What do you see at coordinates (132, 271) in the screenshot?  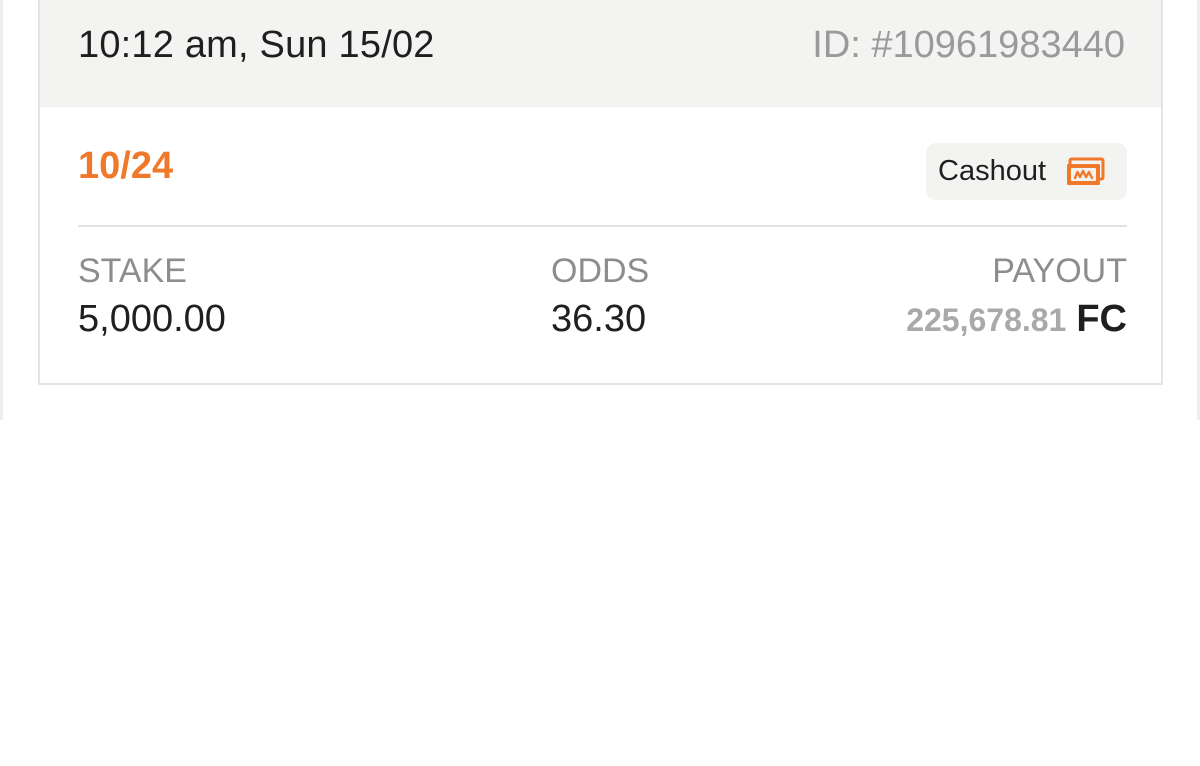 I see `stake-label: STAKE` at bounding box center [132, 271].